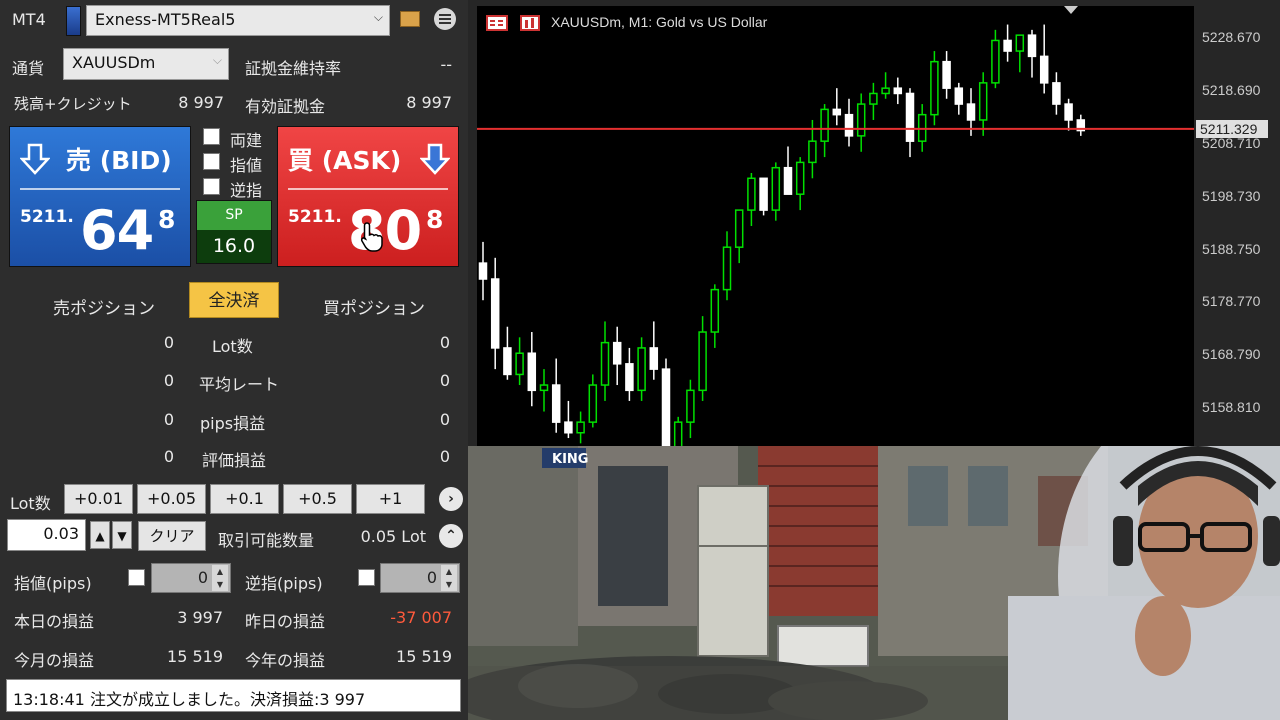 The height and width of the screenshot is (720, 1280). Describe the element at coordinates (451, 536) in the screenshot. I see `chevron-up-icon: ⌃` at that location.